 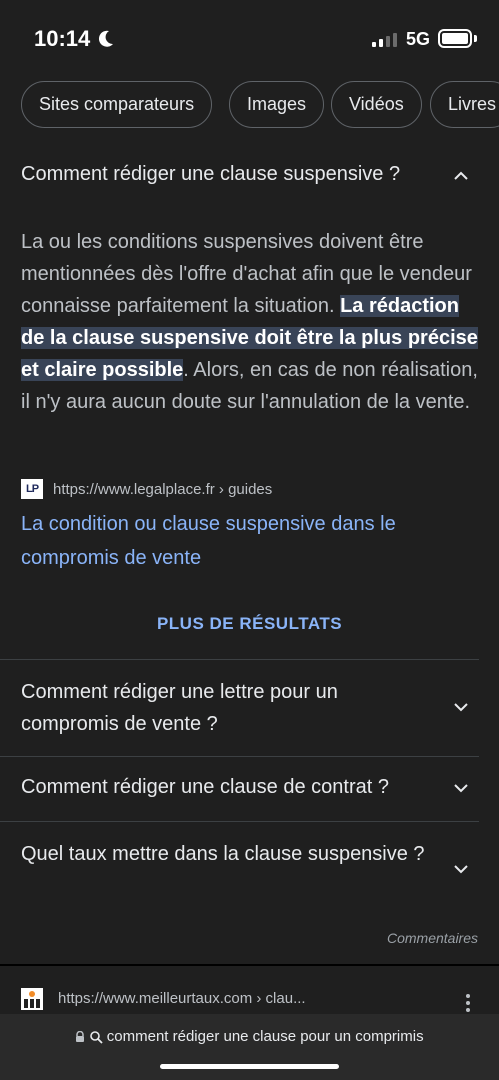 I want to click on chip-videos: Vidéos, so click(x=376, y=104).